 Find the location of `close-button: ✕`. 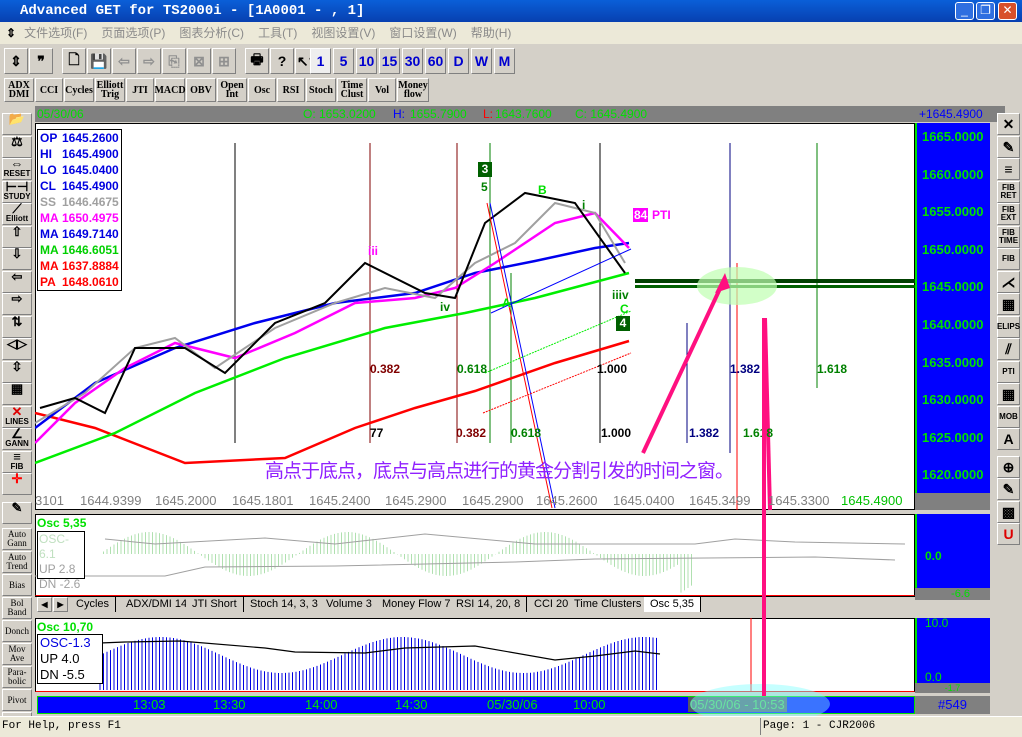

close-button: ✕ is located at coordinates (1007, 11).